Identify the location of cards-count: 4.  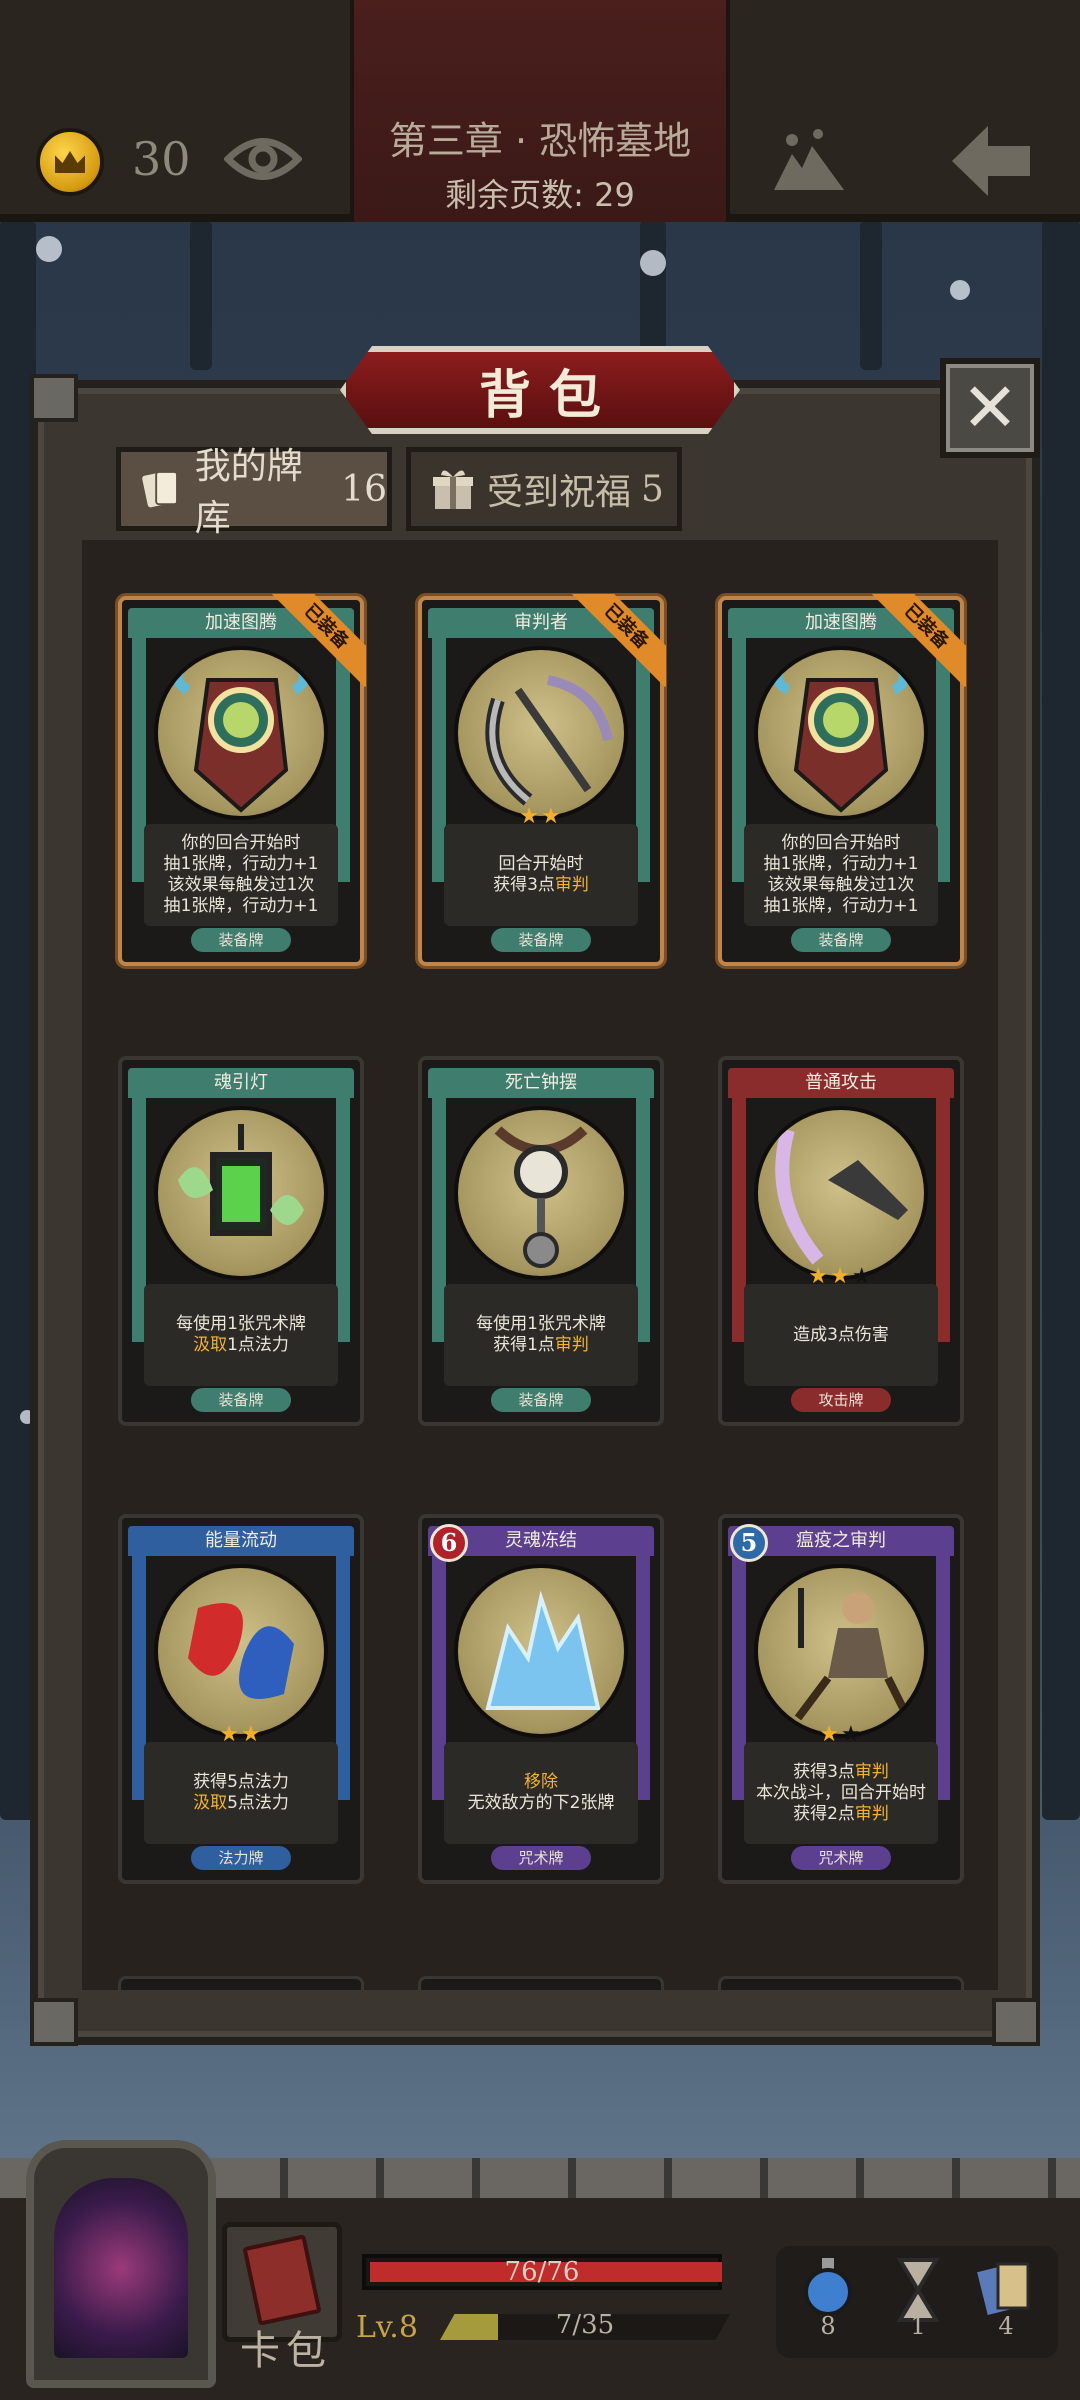
(1006, 2326).